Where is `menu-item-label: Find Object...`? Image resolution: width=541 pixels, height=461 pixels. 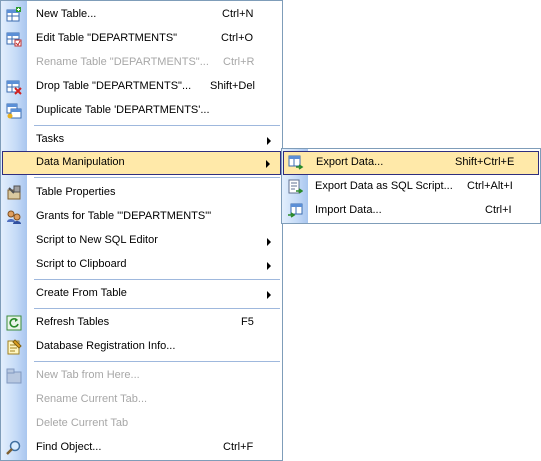 menu-item-label: Find Object... is located at coordinates (69, 447).